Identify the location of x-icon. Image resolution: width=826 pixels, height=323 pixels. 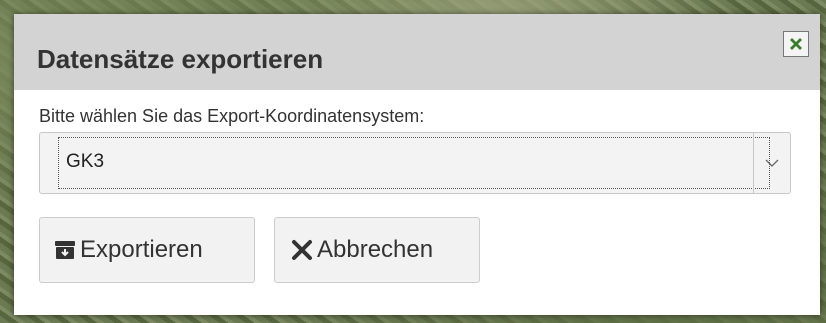
(302, 250).